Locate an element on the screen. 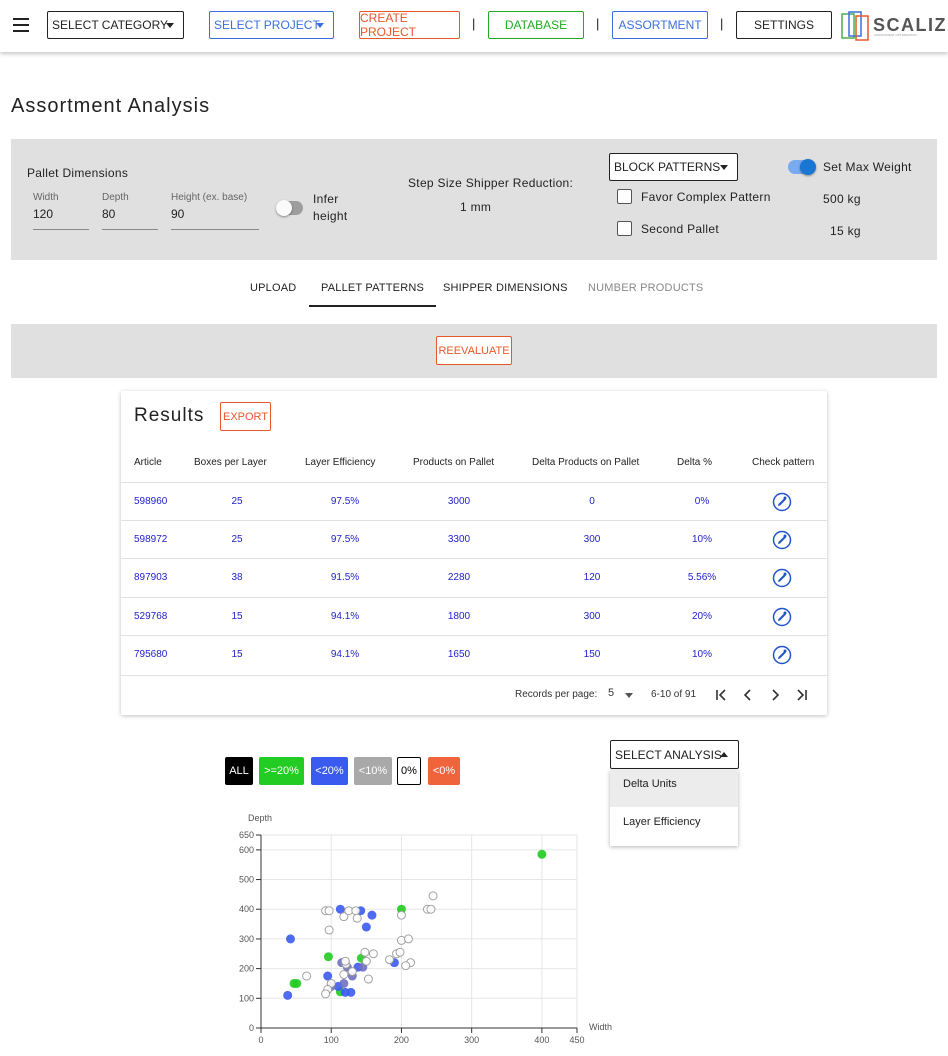 The image size is (948, 1056). y-tick-label: 0 is located at coordinates (251, 1028).